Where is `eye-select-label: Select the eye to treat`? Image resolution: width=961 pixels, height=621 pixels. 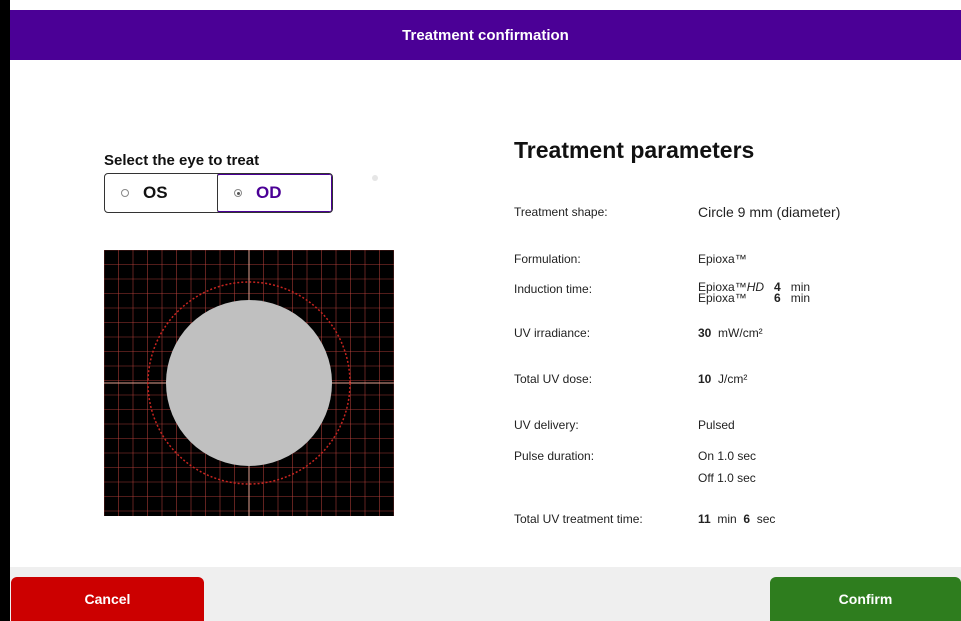
eye-select-label: Select the eye to treat is located at coordinates (182, 160).